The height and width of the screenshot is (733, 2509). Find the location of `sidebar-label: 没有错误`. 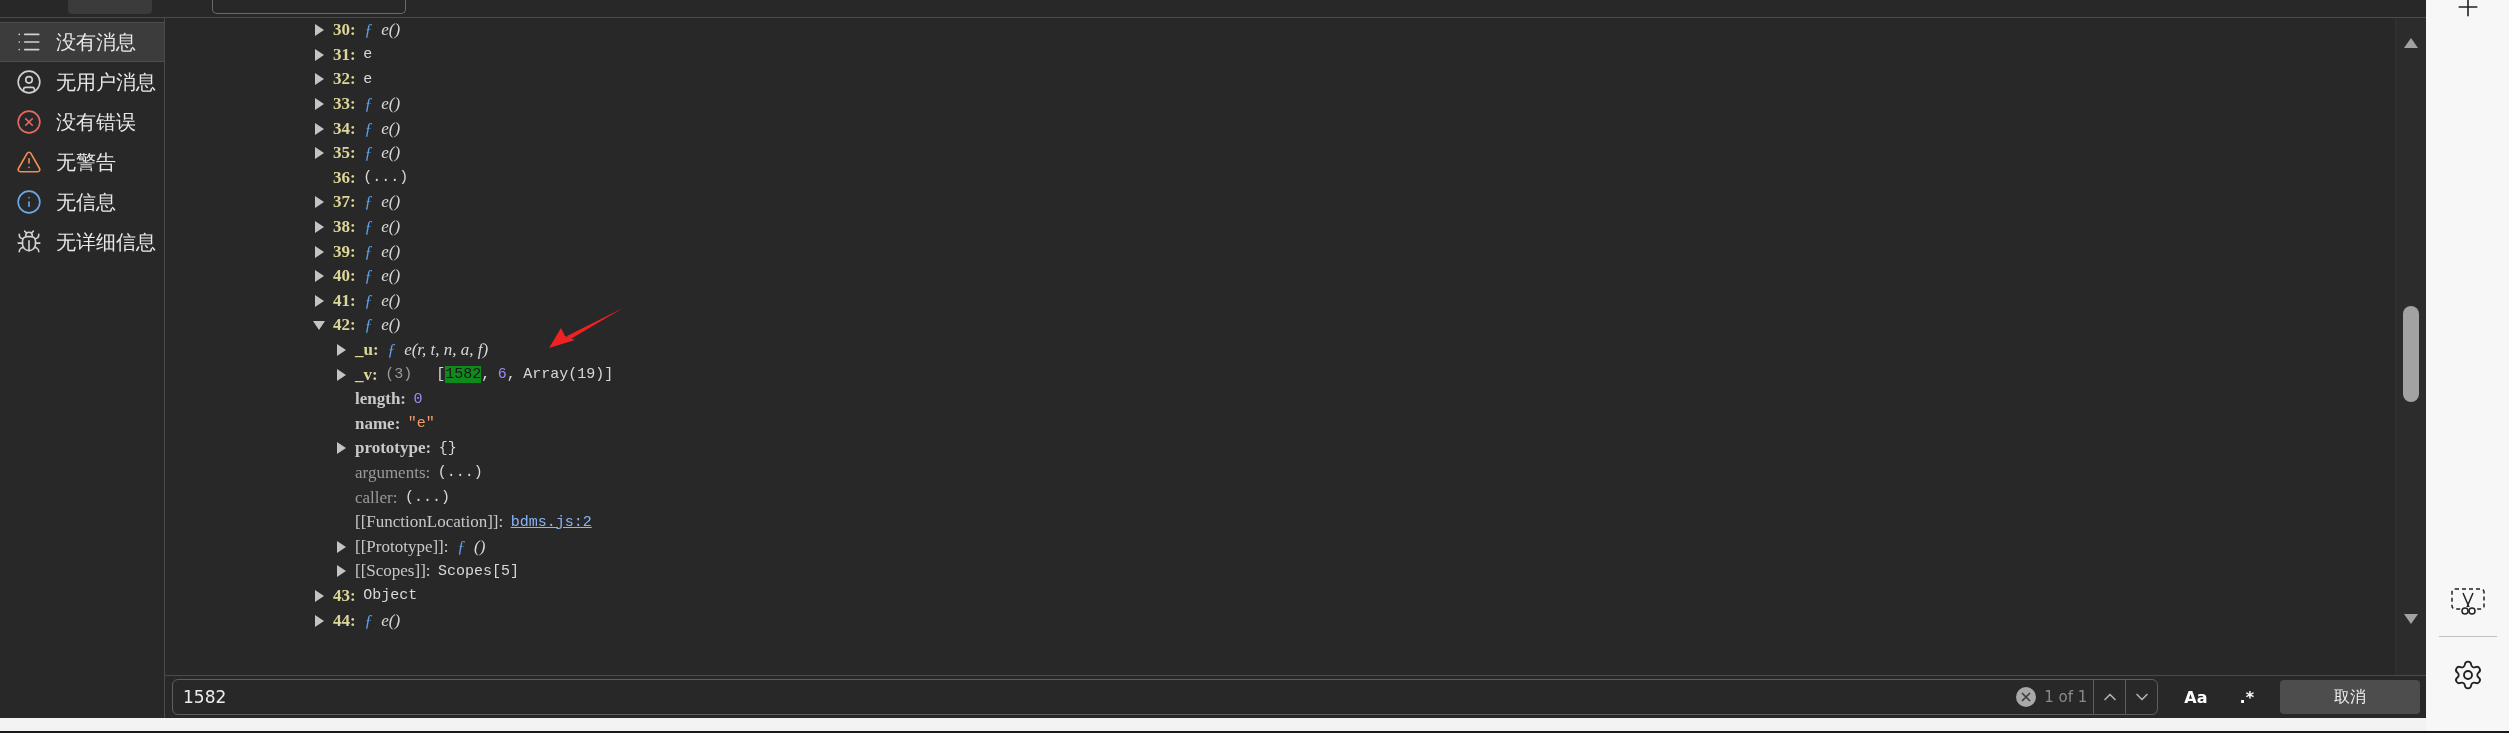

sidebar-label: 没有错误 is located at coordinates (96, 122).